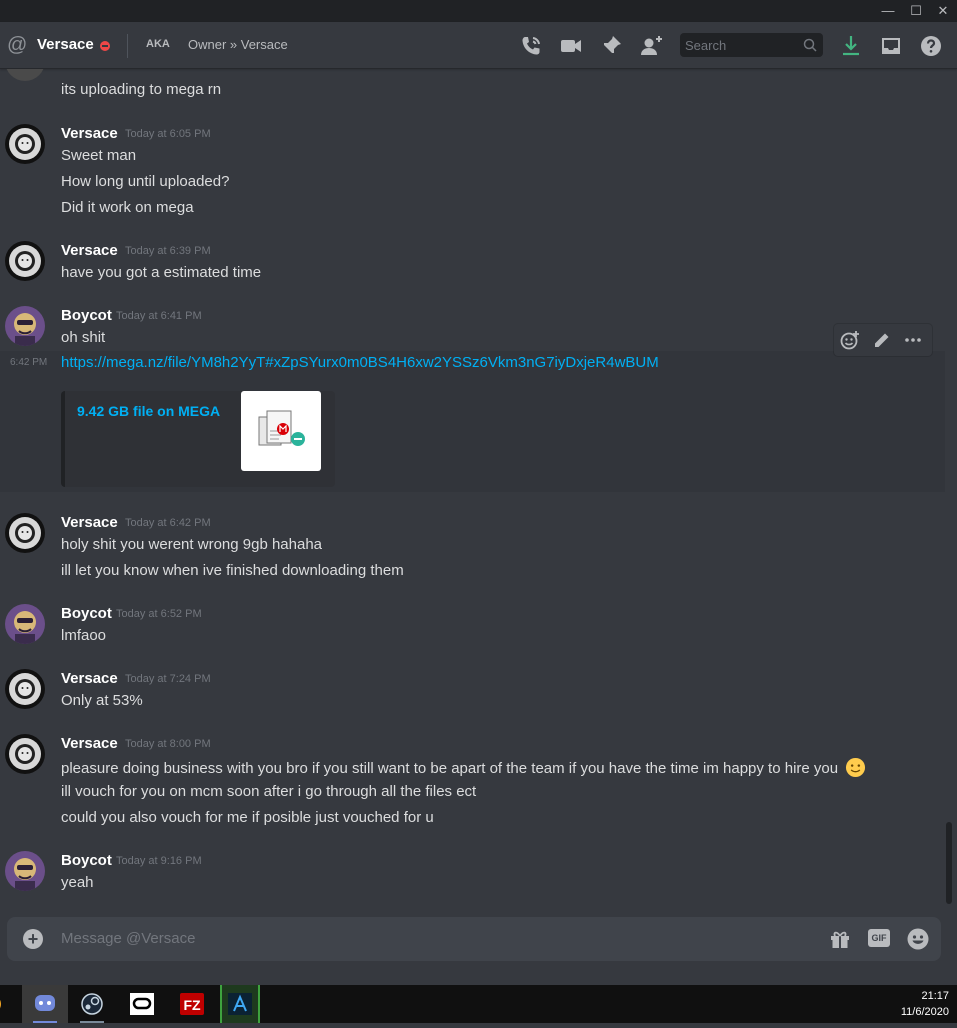  What do you see at coordinates (5, 1004) in the screenshot?
I see `taskbar-browser` at bounding box center [5, 1004].